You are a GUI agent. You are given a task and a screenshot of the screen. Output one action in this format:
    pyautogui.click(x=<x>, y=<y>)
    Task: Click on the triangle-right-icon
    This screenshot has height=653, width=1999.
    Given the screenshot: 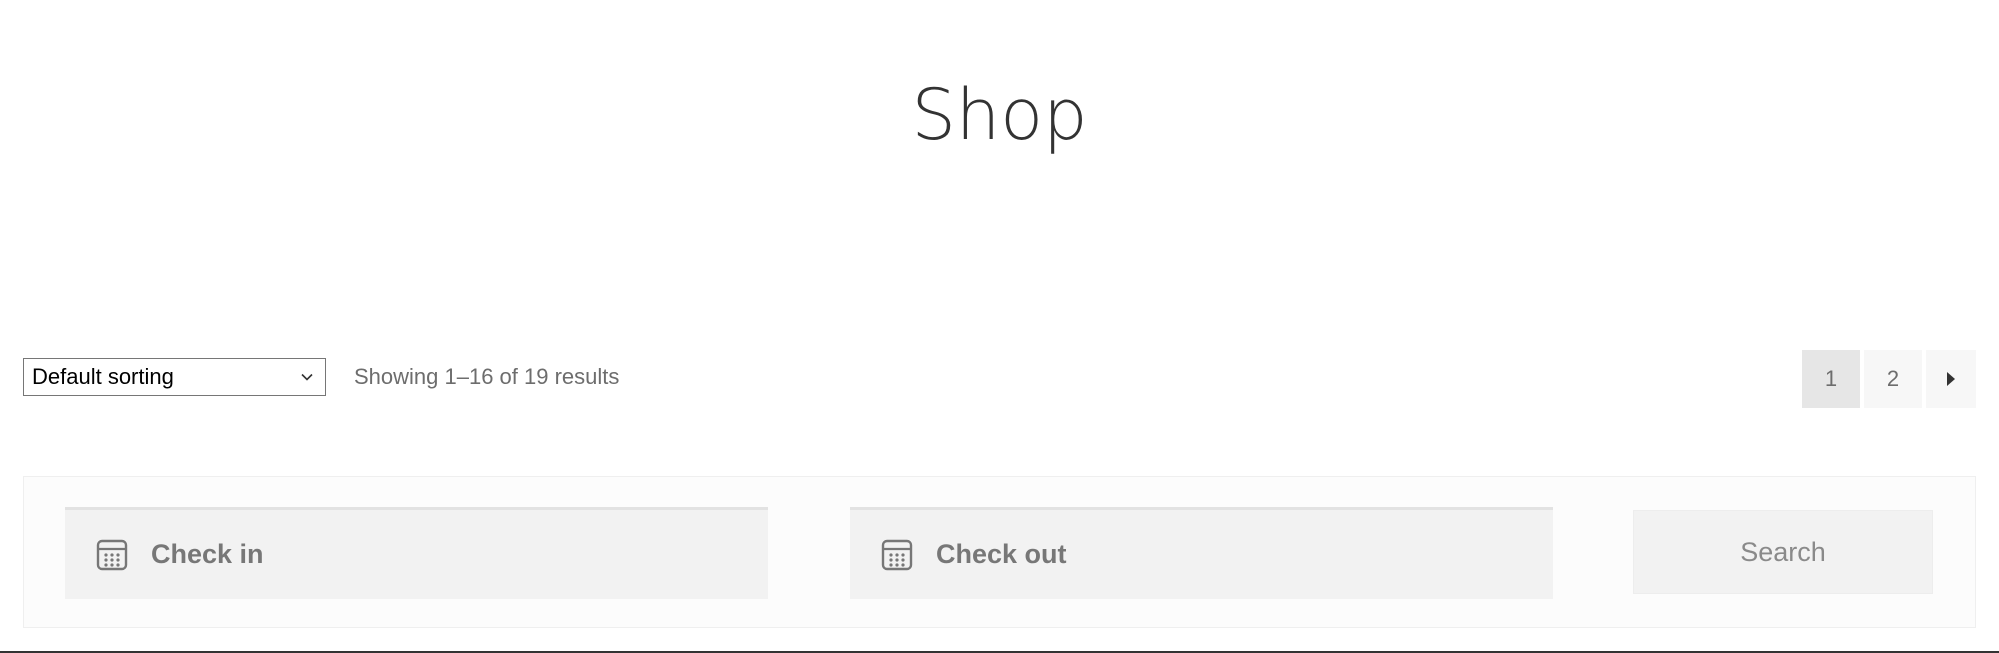 What is the action you would take?
    pyautogui.click(x=1951, y=379)
    